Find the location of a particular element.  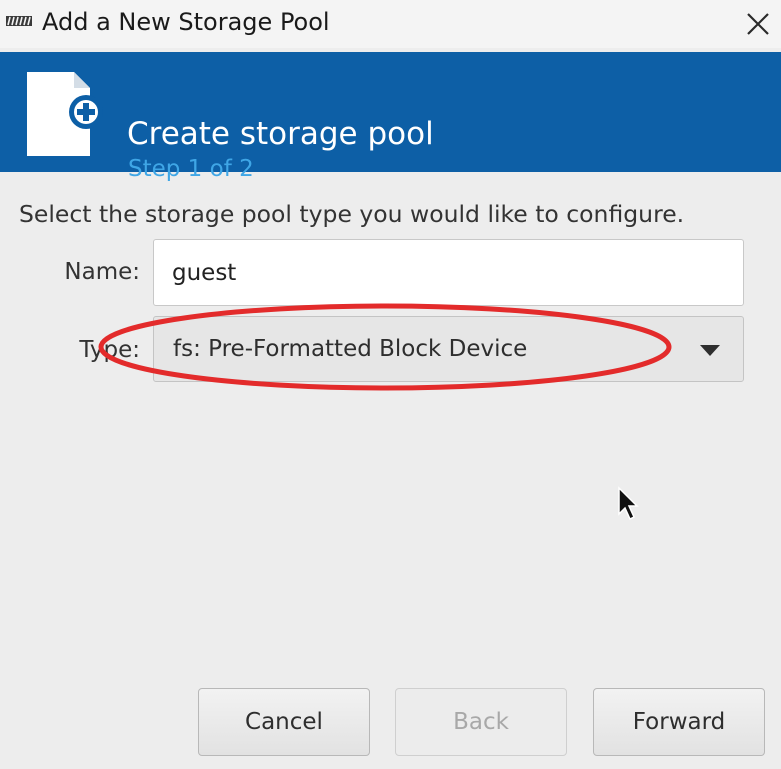

mouse-cursor-icon is located at coordinates (628, 503).